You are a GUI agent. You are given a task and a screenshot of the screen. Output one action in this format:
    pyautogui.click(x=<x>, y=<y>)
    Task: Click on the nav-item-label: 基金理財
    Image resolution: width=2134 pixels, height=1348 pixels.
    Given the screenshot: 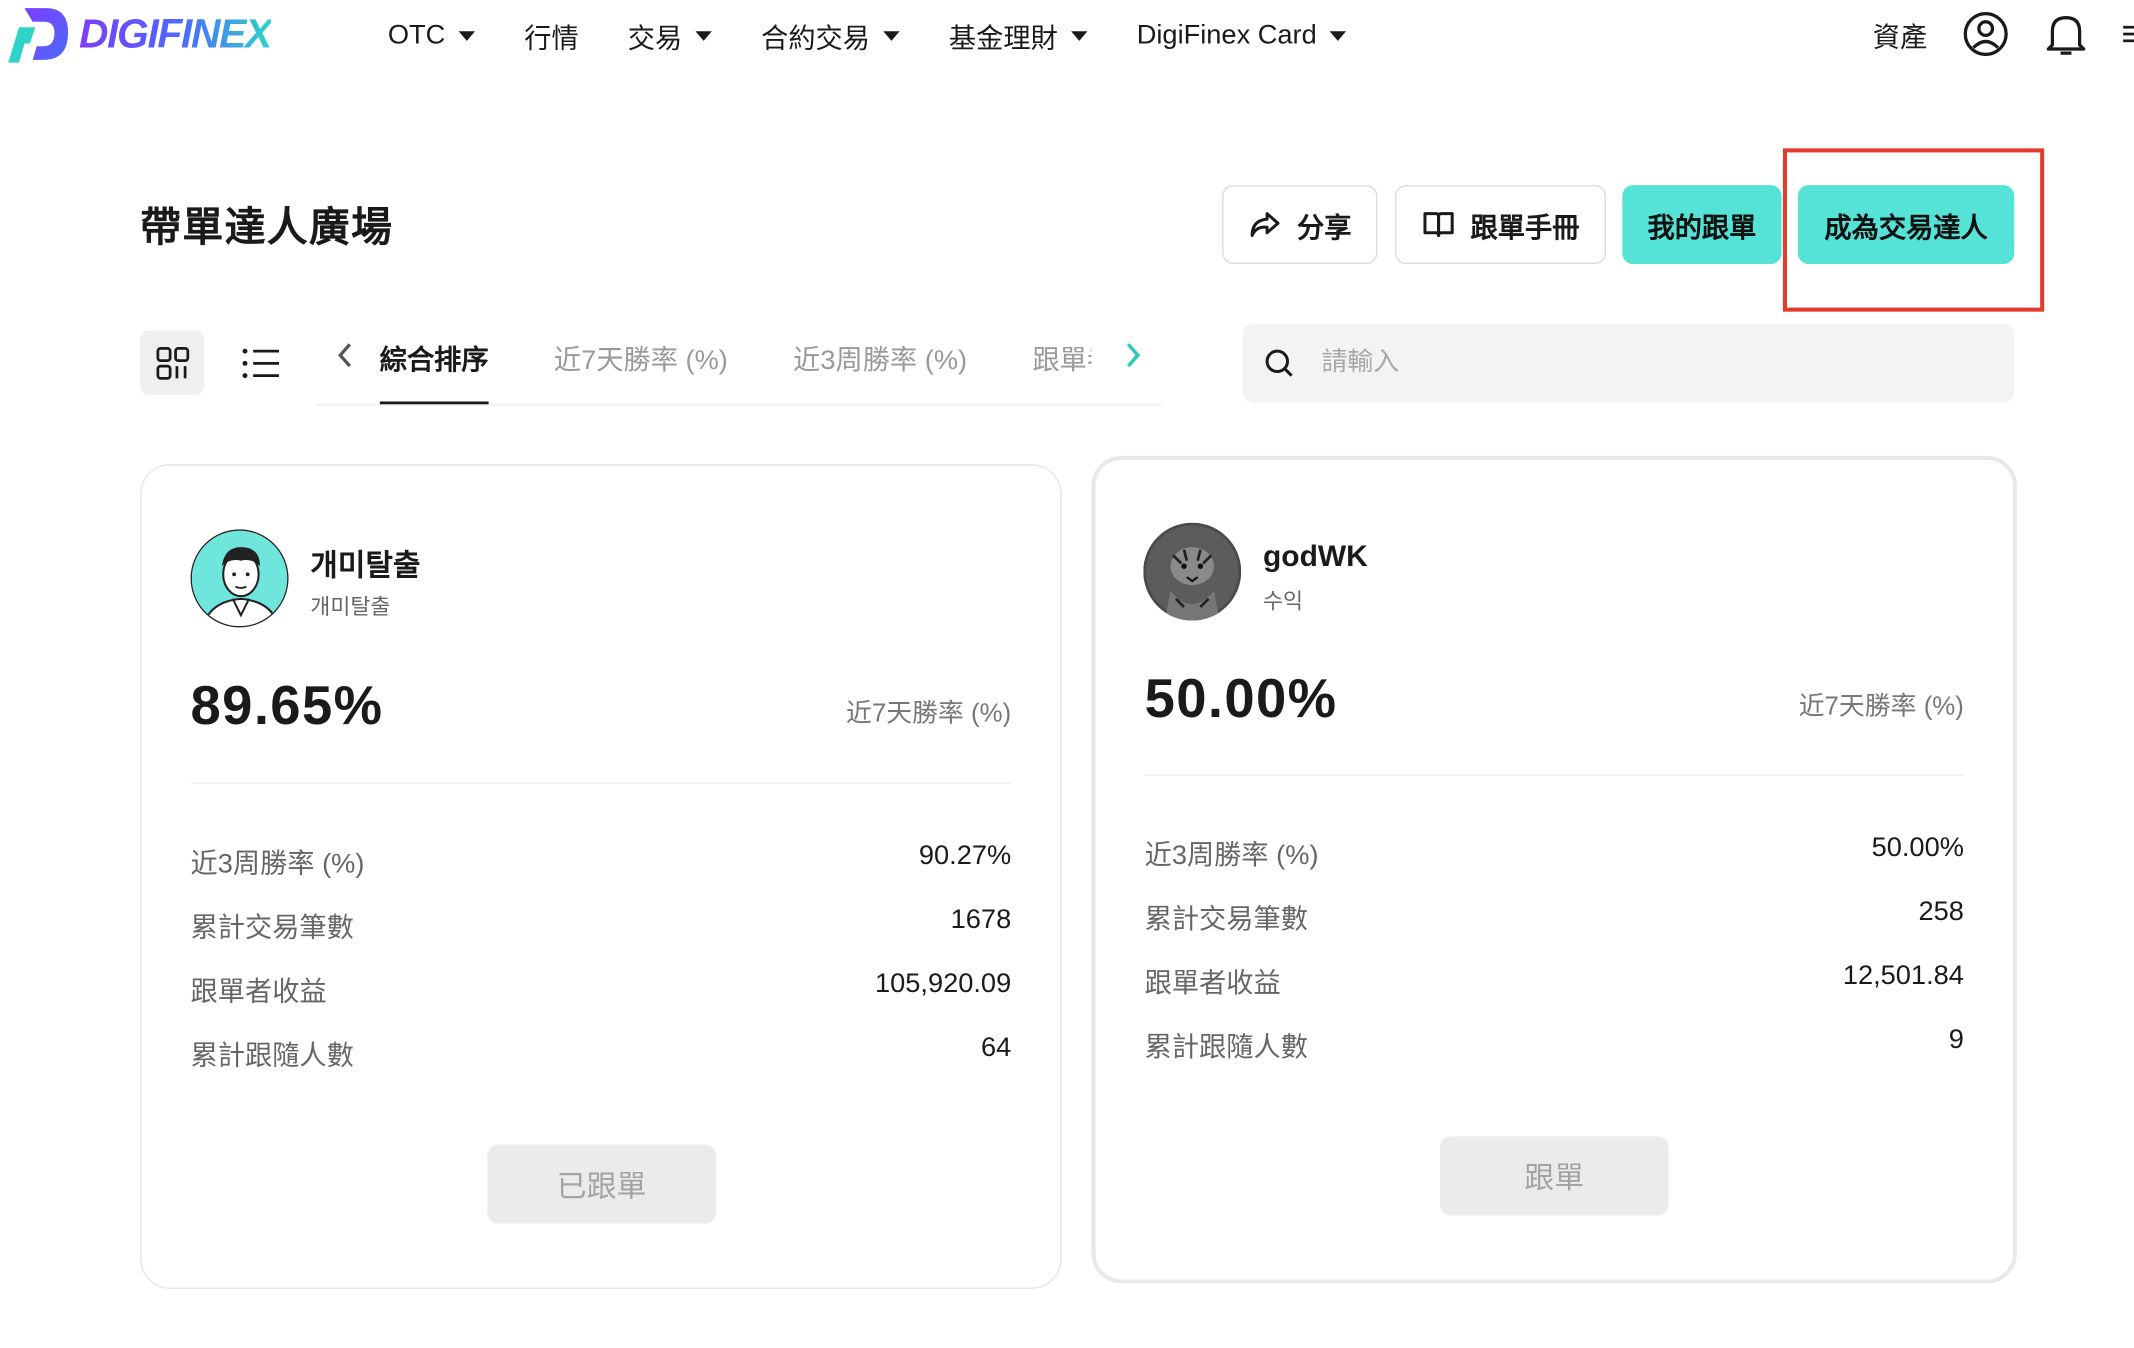 What is the action you would take?
    pyautogui.click(x=1003, y=38)
    